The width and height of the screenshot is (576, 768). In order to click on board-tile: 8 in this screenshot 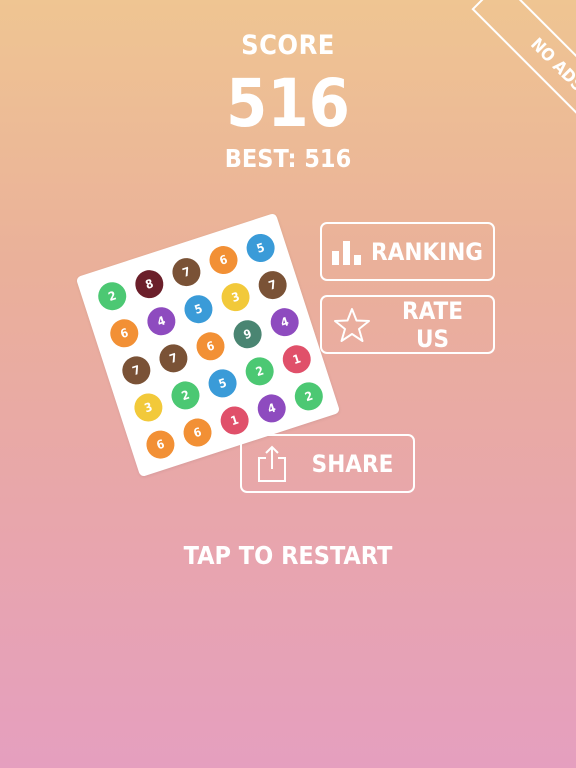, I will do `click(149, 284)`.